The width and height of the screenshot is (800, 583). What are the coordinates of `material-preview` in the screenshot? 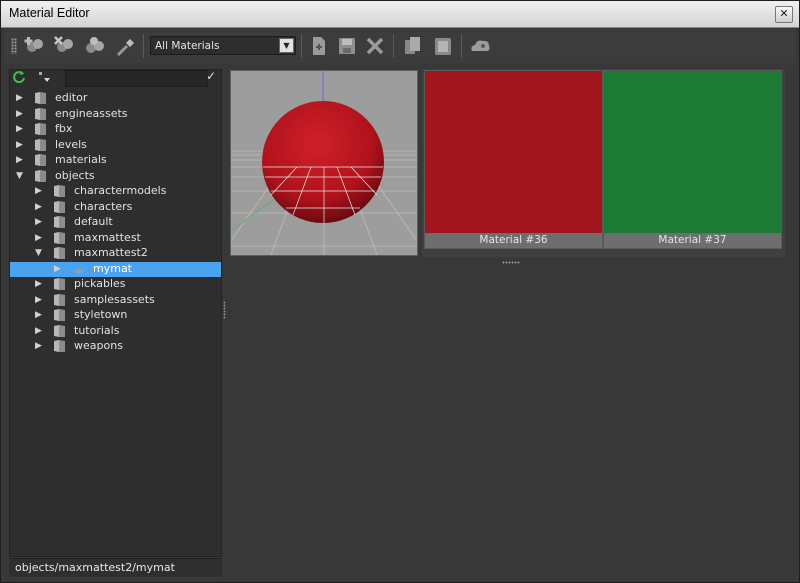 It's located at (324, 163).